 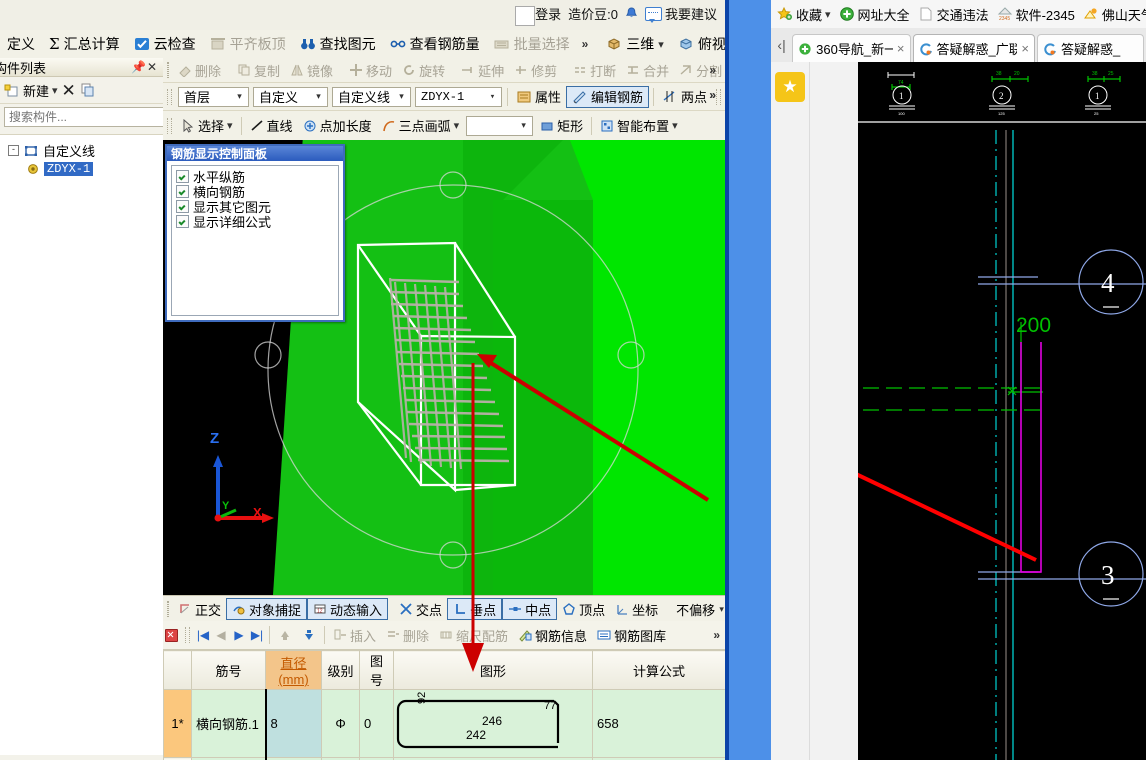 What do you see at coordinates (182, 191) in the screenshot?
I see `checkbox-transverse-rebar` at bounding box center [182, 191].